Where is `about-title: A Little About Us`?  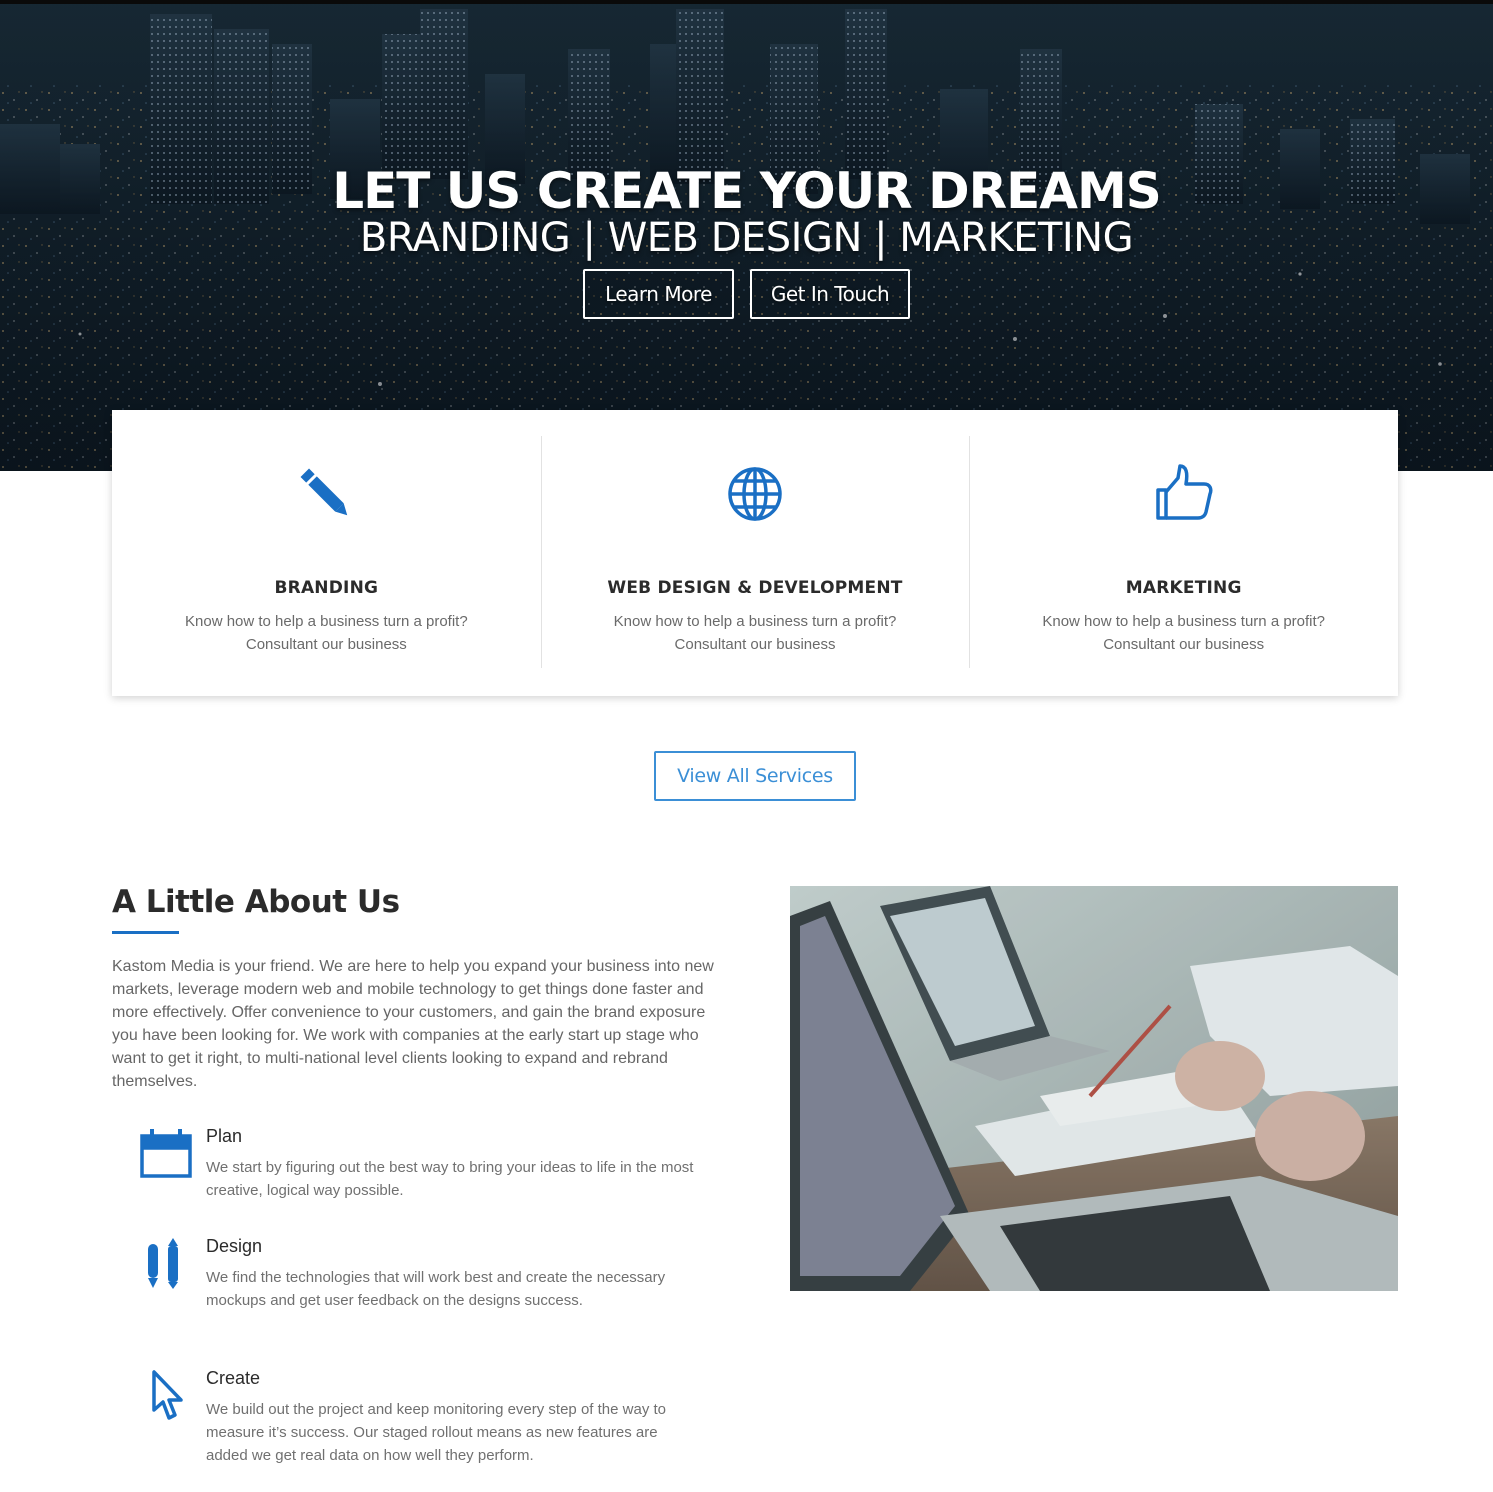
about-title: A Little About Us is located at coordinates (256, 902).